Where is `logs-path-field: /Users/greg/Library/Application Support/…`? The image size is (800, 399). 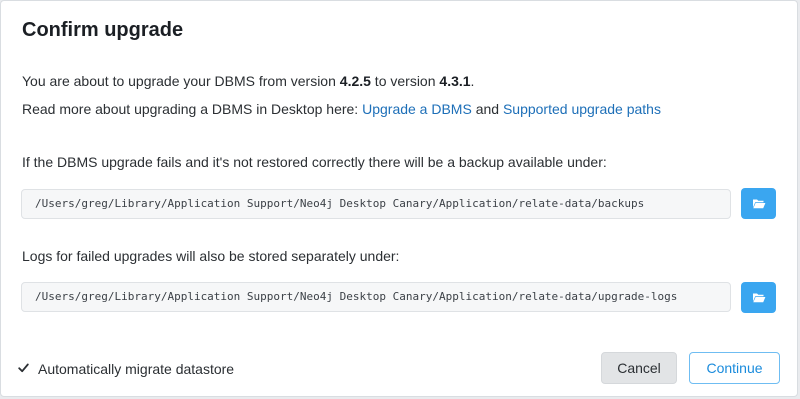 logs-path-field: /Users/greg/Library/Application Support/… is located at coordinates (376, 297).